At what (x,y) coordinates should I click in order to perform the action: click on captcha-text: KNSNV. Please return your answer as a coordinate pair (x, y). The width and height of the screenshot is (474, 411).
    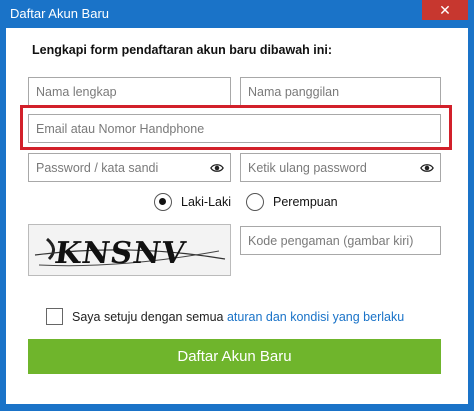
    Looking at the image, I should click on (121, 253).